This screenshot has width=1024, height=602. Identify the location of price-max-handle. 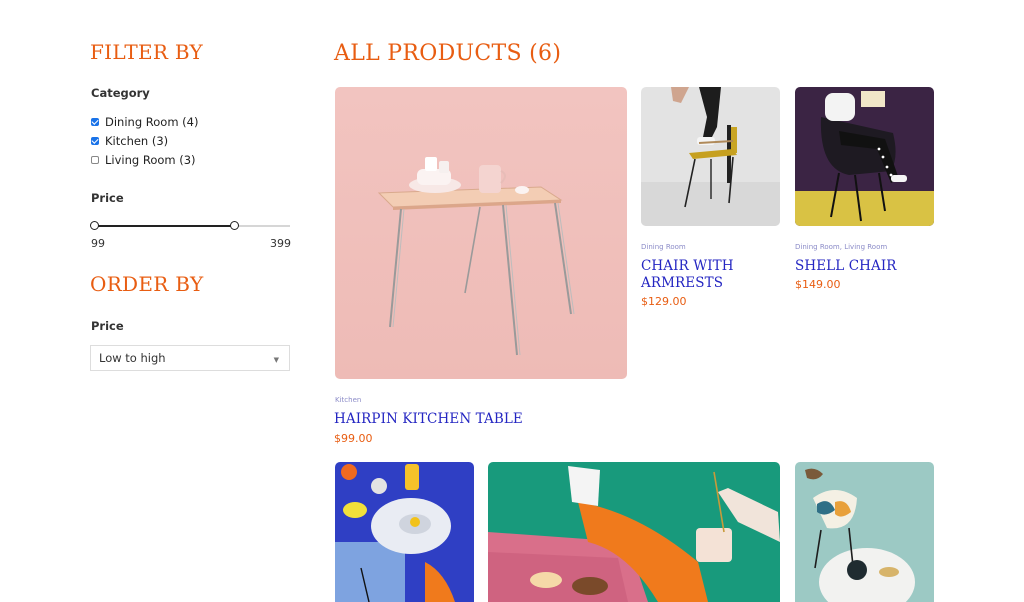
(235, 225).